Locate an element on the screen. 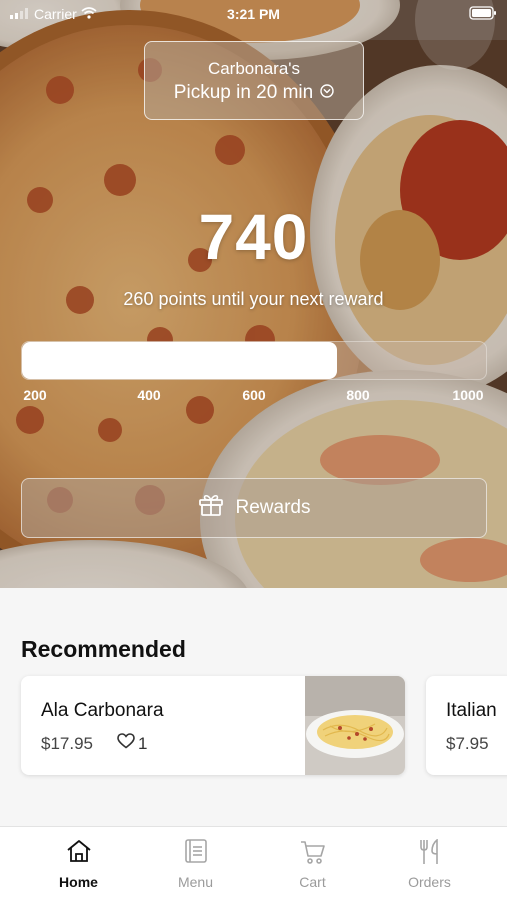  tab-home: Home is located at coordinates (78, 863).